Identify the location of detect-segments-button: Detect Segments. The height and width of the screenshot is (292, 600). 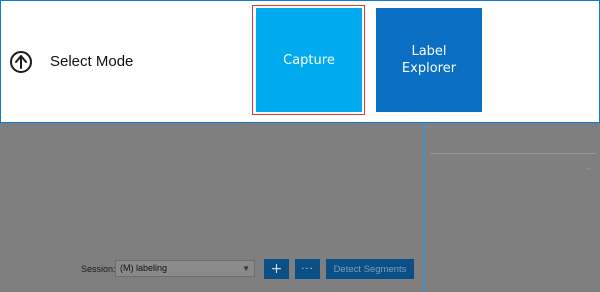
(370, 269).